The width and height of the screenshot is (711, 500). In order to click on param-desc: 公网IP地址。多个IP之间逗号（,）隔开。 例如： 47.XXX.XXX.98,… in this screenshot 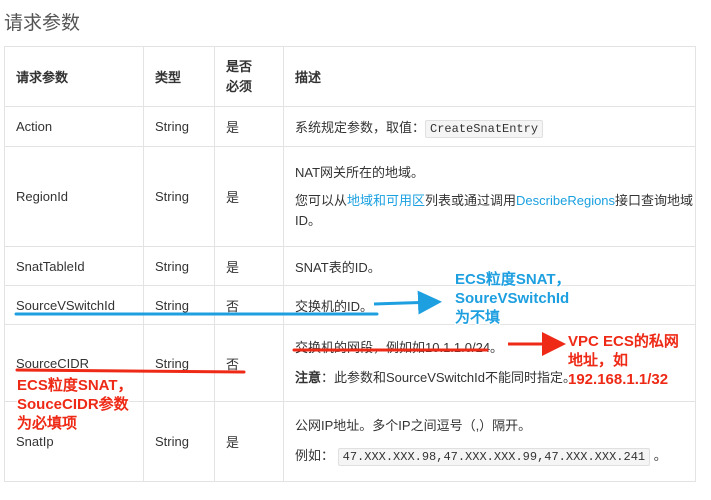, I will do `click(489, 441)`.